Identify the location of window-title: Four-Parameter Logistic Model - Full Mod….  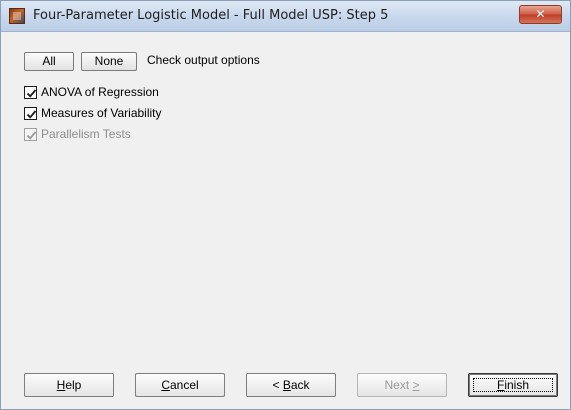
(211, 15).